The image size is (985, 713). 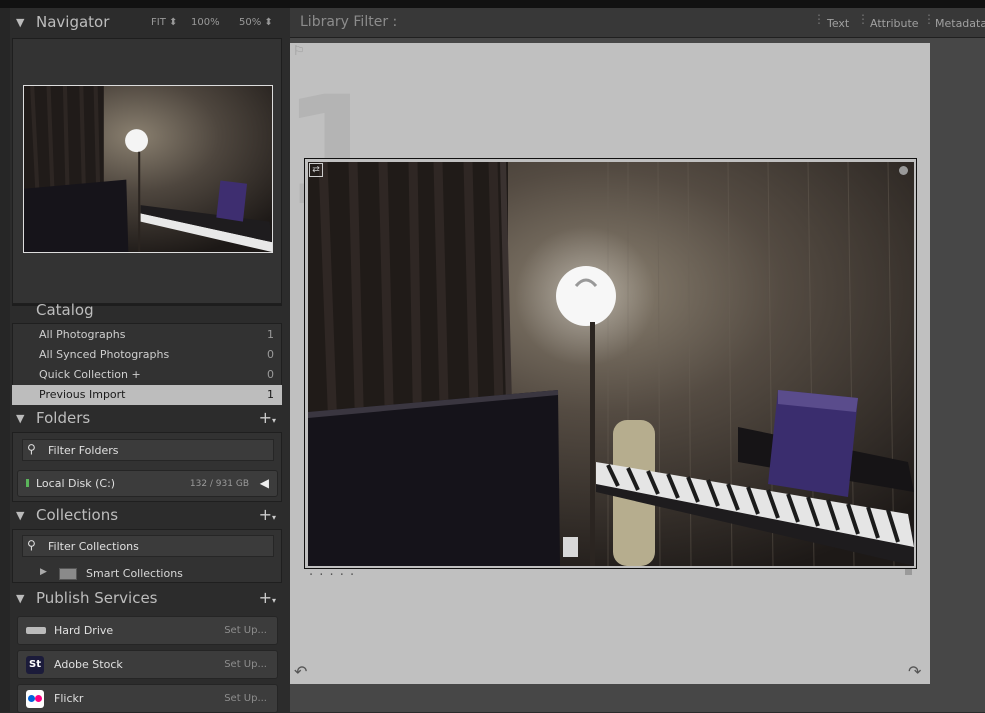 What do you see at coordinates (267, 514) in the screenshot?
I see `add-collection-icon: +▾` at bounding box center [267, 514].